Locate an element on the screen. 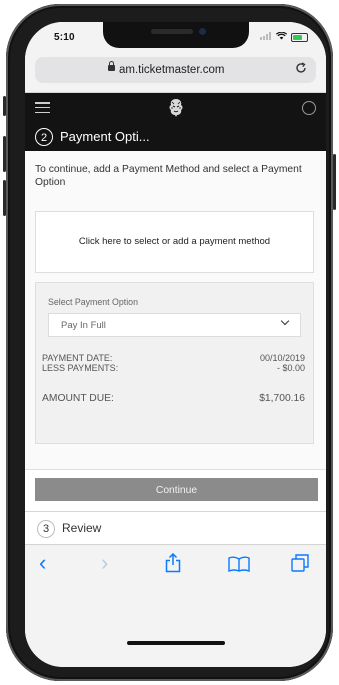 This screenshot has height=685, width=339. side-button-power is located at coordinates (334, 182).